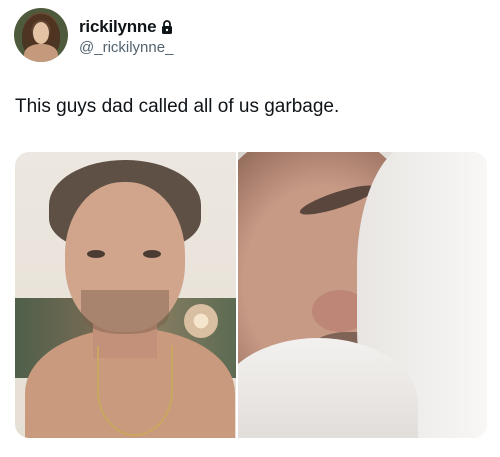 This screenshot has width=500, height=457. What do you see at coordinates (167, 26) in the screenshot?
I see `lock-icon` at bounding box center [167, 26].